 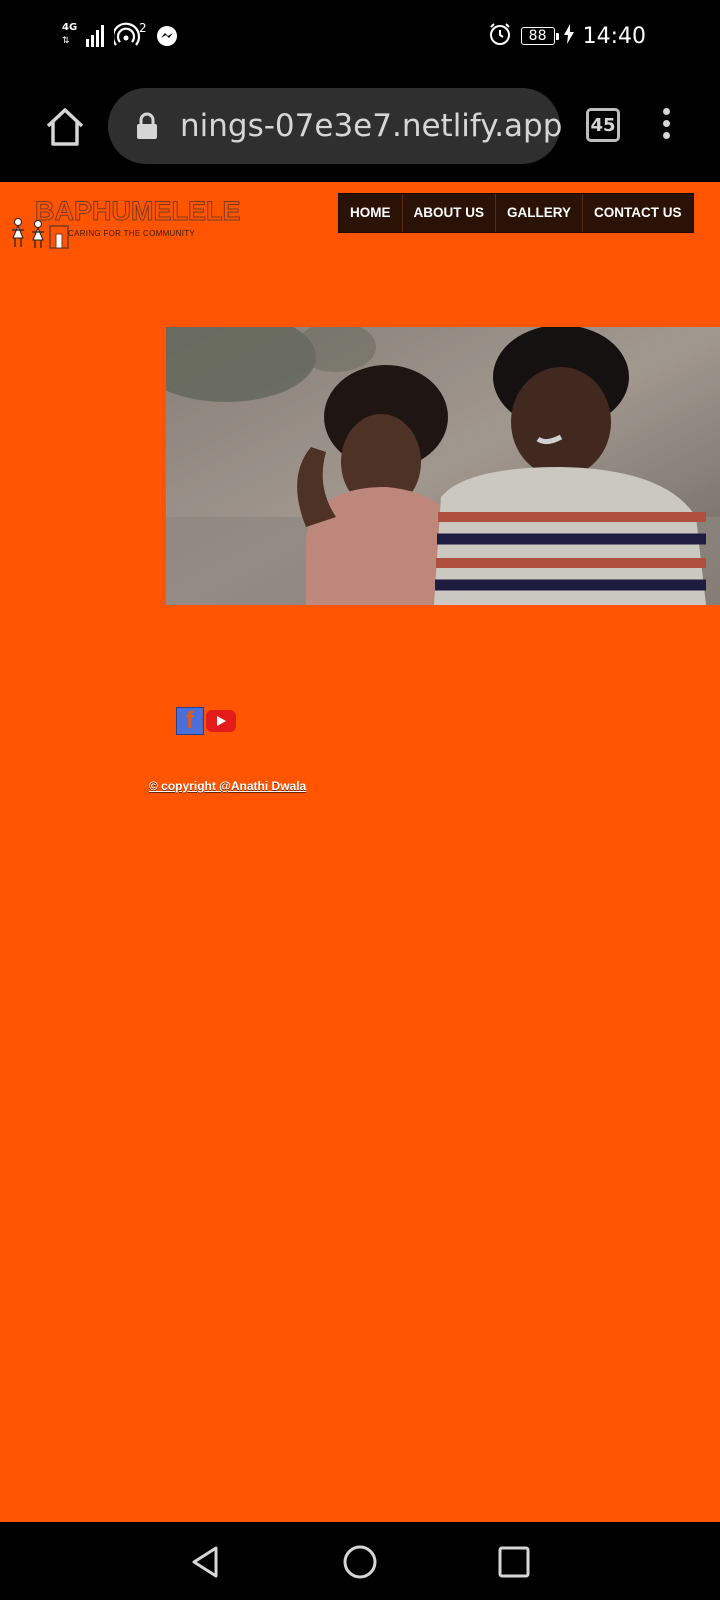 What do you see at coordinates (603, 125) in the screenshot?
I see `tab-switcher-button: 45` at bounding box center [603, 125].